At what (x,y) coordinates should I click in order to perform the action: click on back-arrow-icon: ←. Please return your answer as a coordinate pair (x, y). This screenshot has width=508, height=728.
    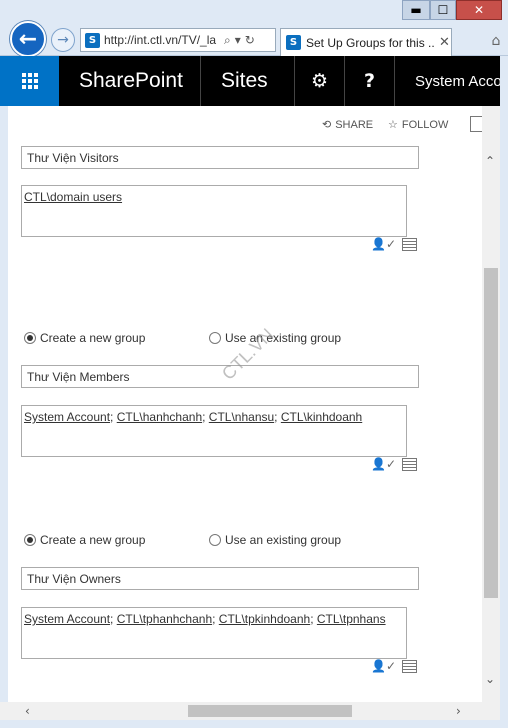
    Looking at the image, I should click on (28, 39).